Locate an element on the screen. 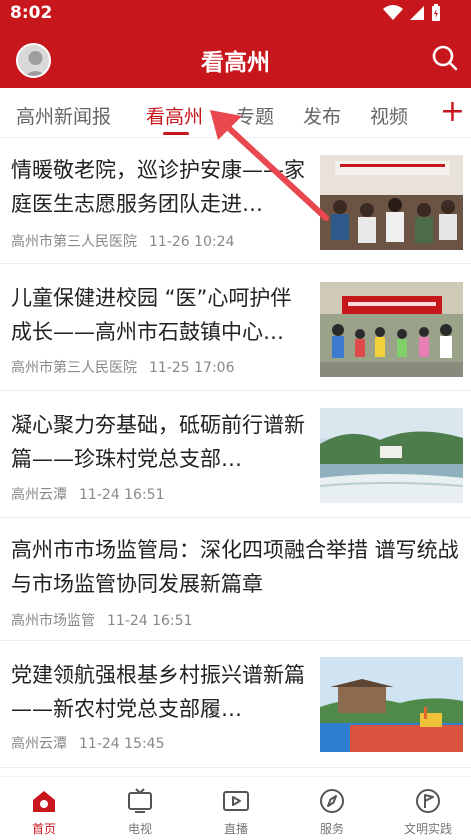  status-icons is located at coordinates (412, 13).